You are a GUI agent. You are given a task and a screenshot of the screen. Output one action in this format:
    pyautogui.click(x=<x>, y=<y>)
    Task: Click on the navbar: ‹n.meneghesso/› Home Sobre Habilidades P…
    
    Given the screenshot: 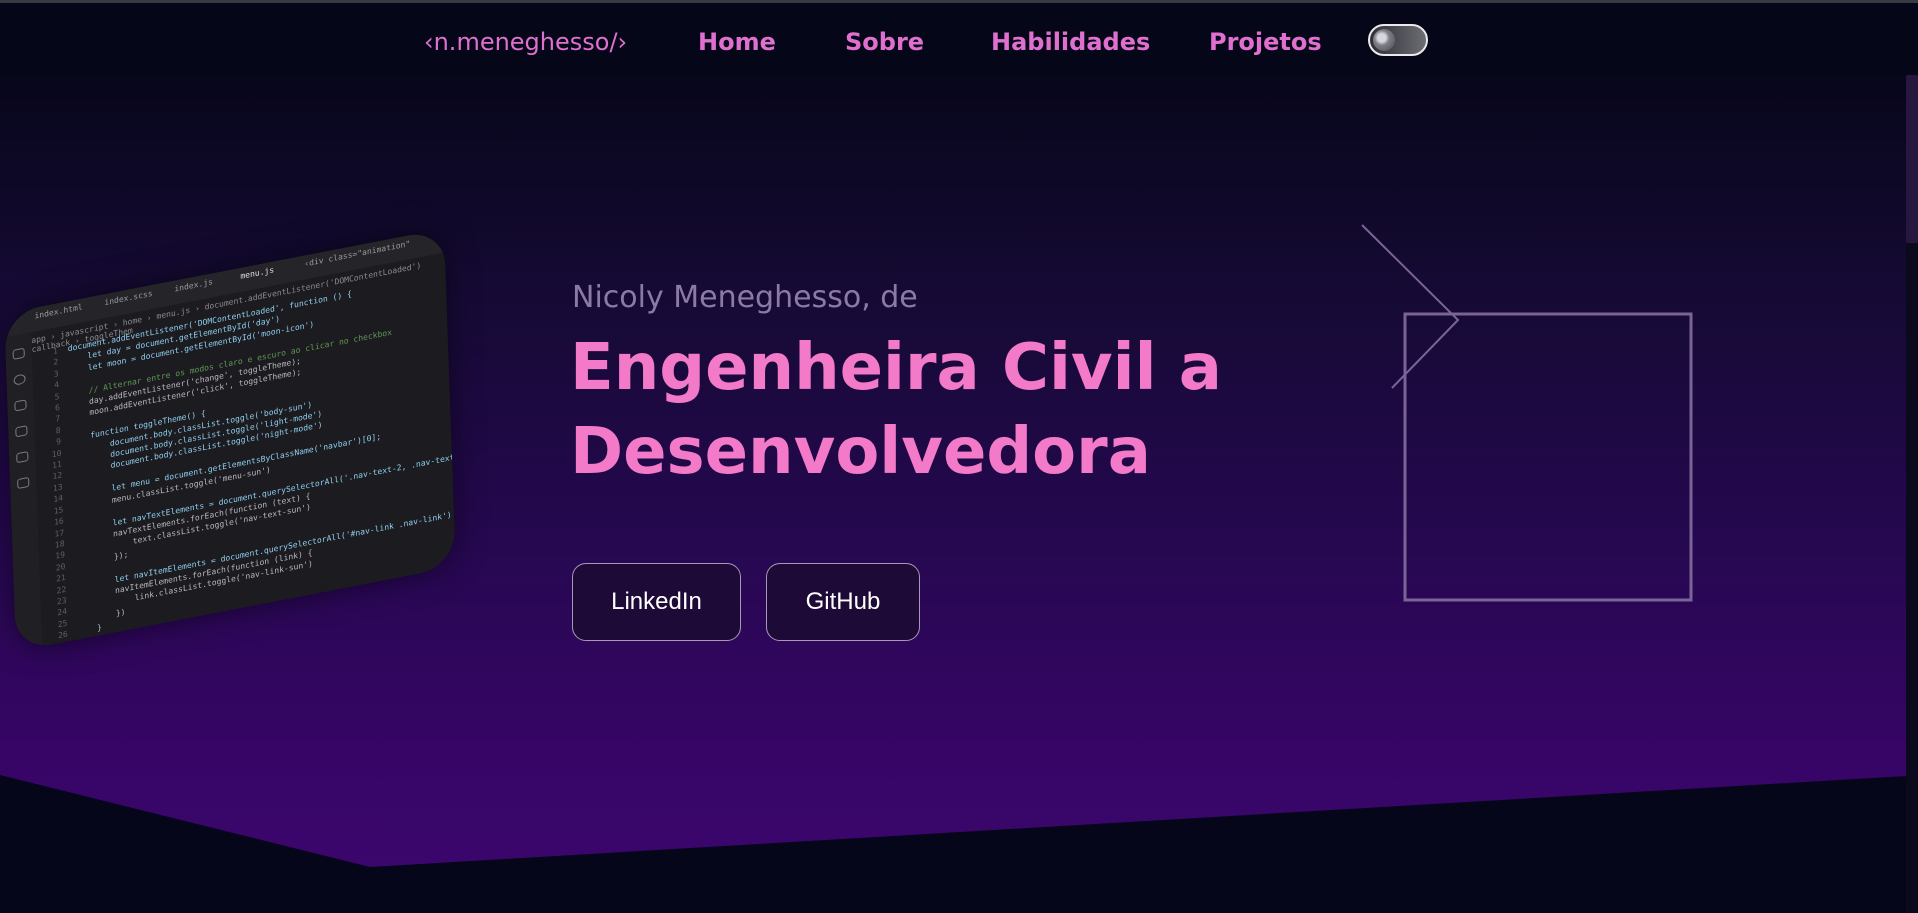 What is the action you would take?
    pyautogui.click(x=959, y=39)
    